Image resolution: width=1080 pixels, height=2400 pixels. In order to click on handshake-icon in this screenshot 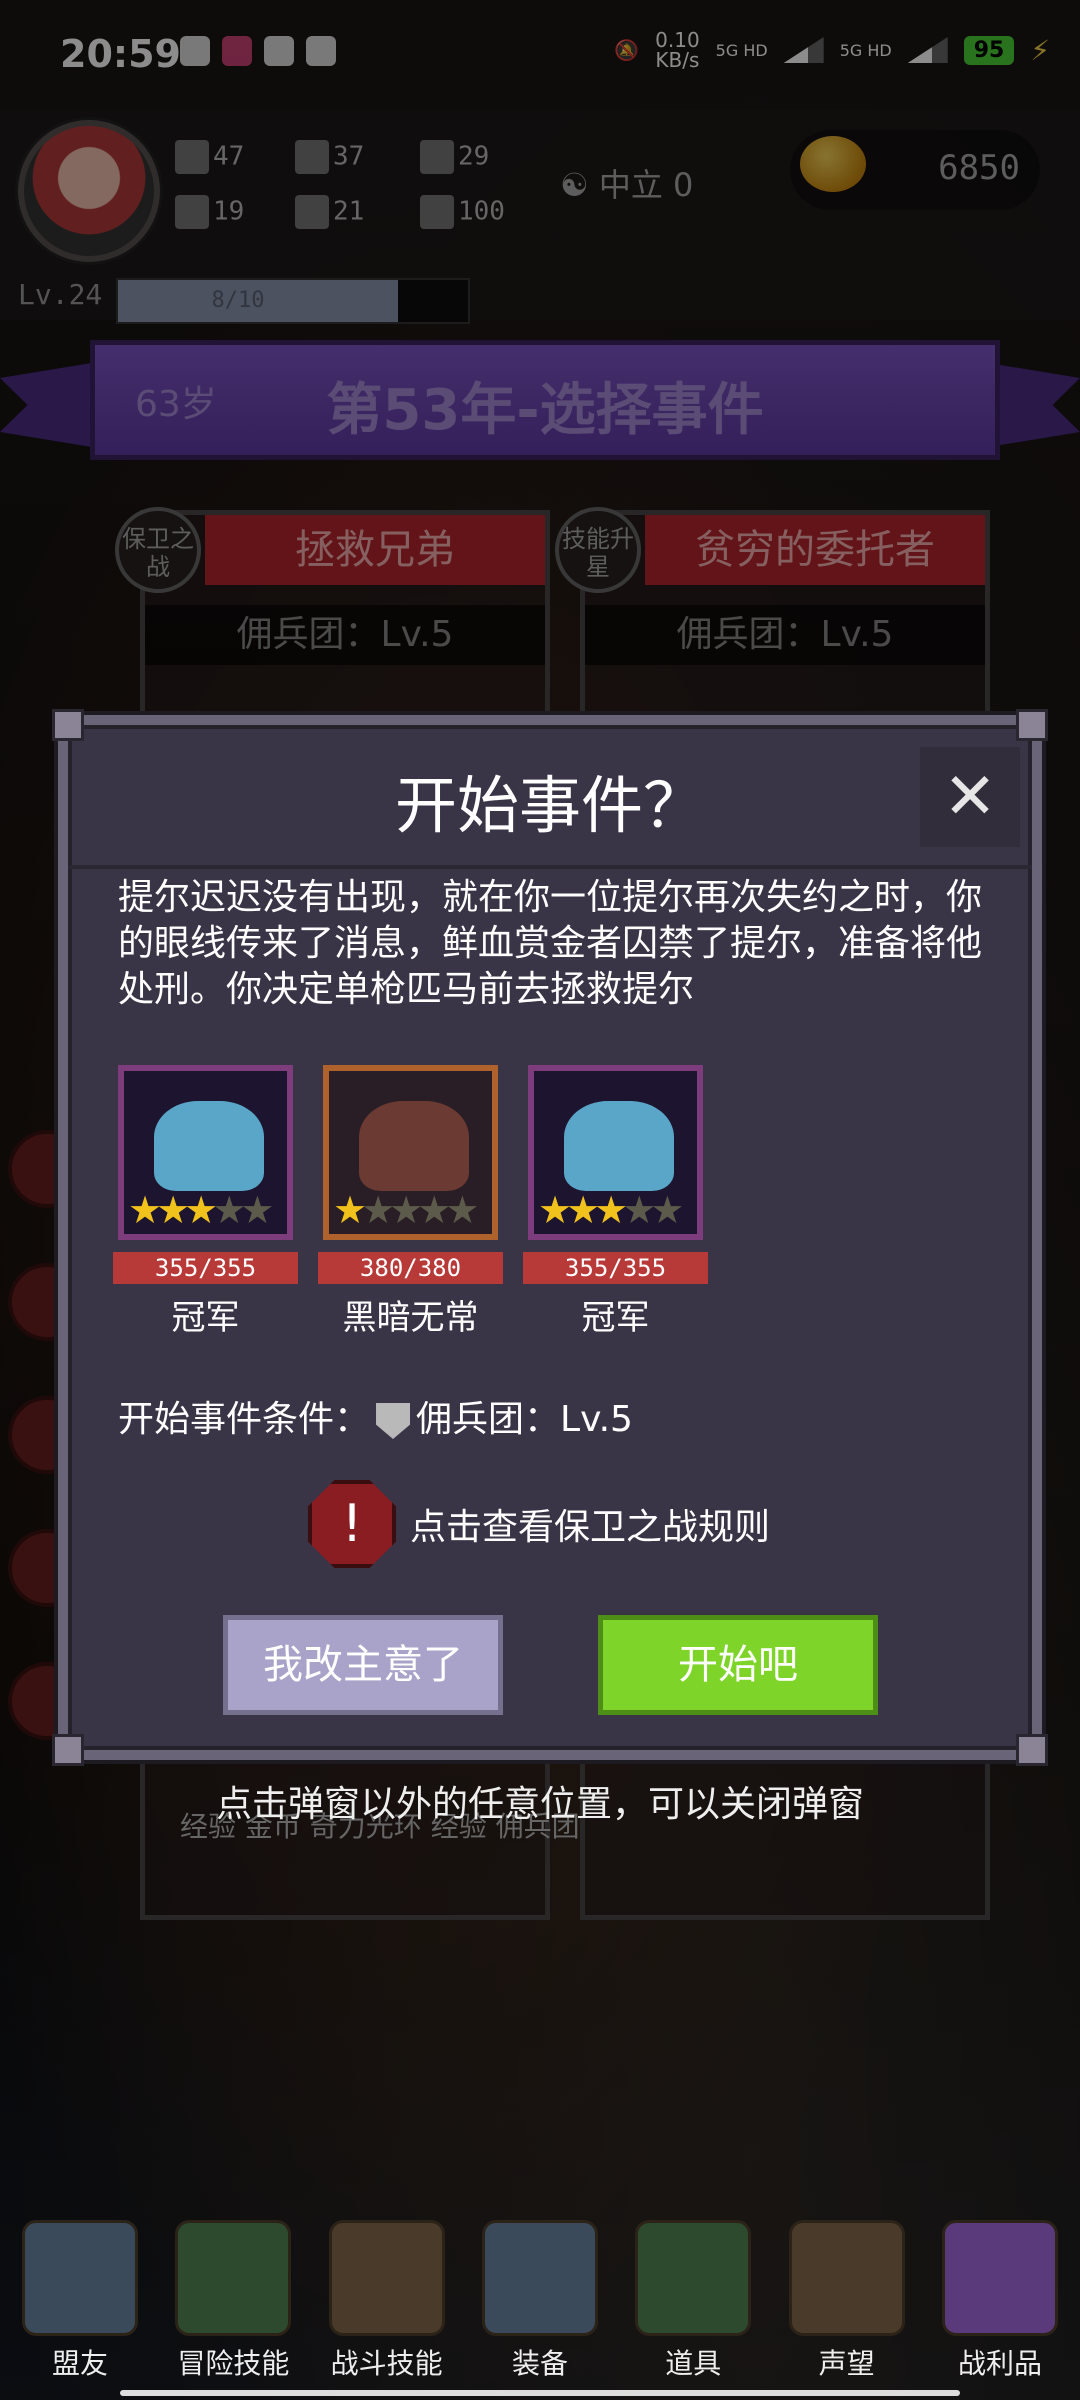, I will do `click(80, 2278)`.